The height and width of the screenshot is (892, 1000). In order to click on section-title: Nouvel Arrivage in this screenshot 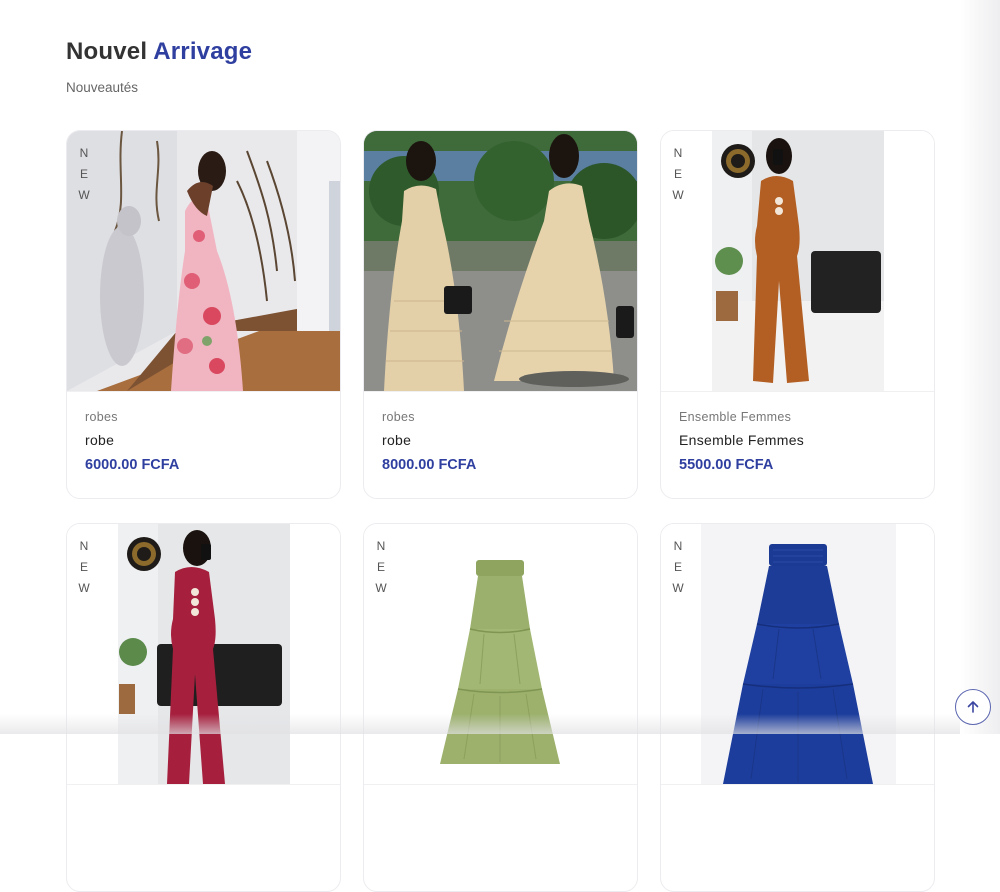, I will do `click(159, 52)`.